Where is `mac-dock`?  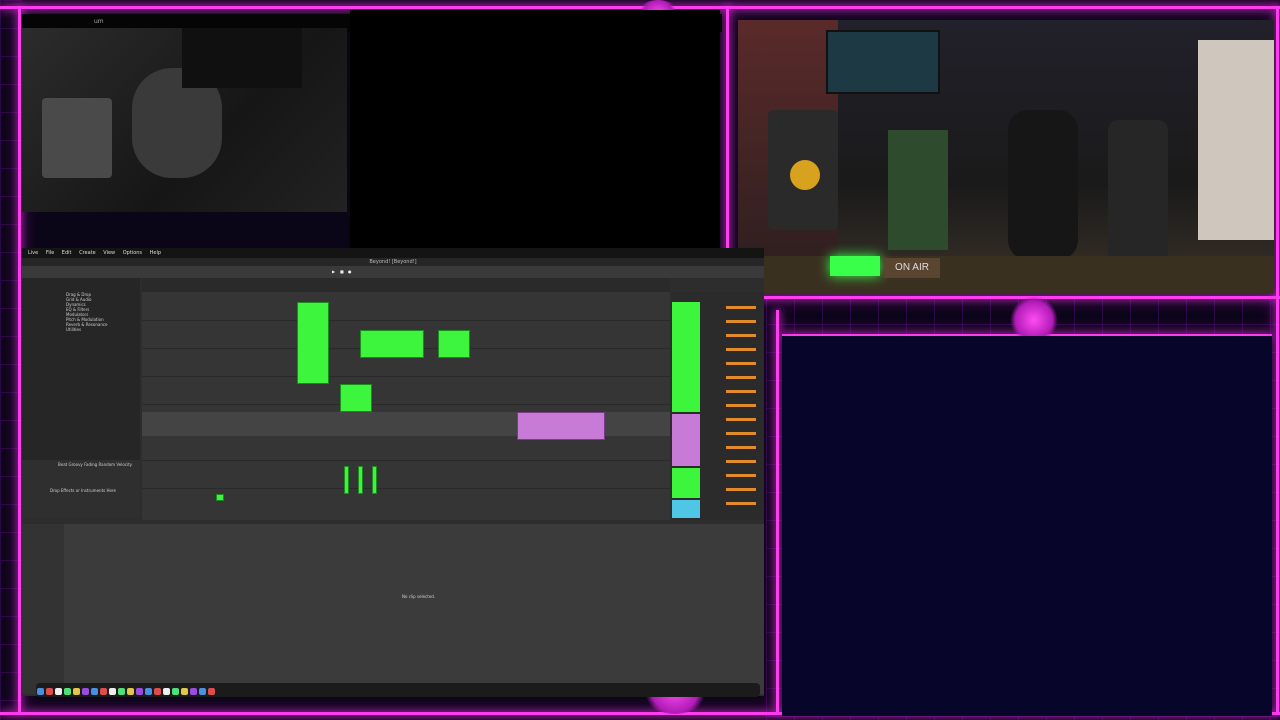 mac-dock is located at coordinates (398, 690).